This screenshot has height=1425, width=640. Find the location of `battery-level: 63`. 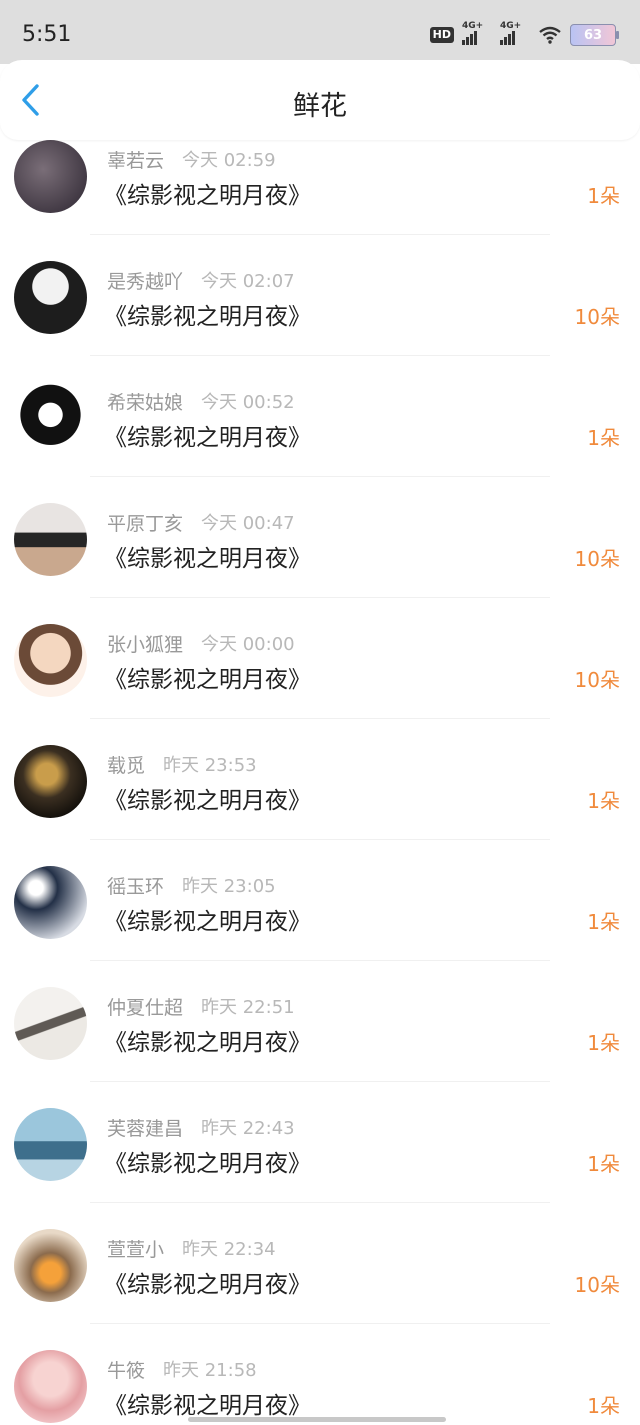

battery-level: 63 is located at coordinates (593, 35).